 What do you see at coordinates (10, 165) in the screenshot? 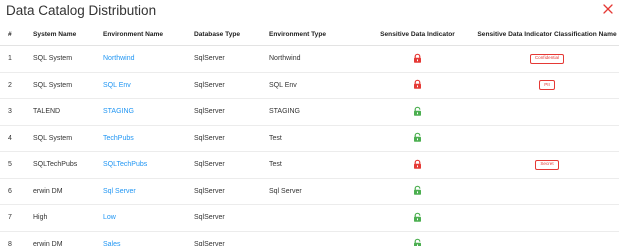
I see `row-number-text: 5` at bounding box center [10, 165].